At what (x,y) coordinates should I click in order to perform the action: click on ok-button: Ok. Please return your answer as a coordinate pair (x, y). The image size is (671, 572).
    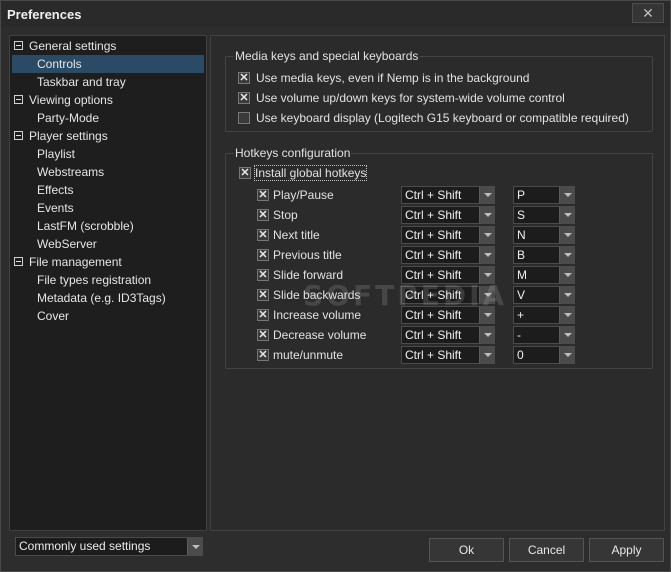
    Looking at the image, I should click on (466, 550).